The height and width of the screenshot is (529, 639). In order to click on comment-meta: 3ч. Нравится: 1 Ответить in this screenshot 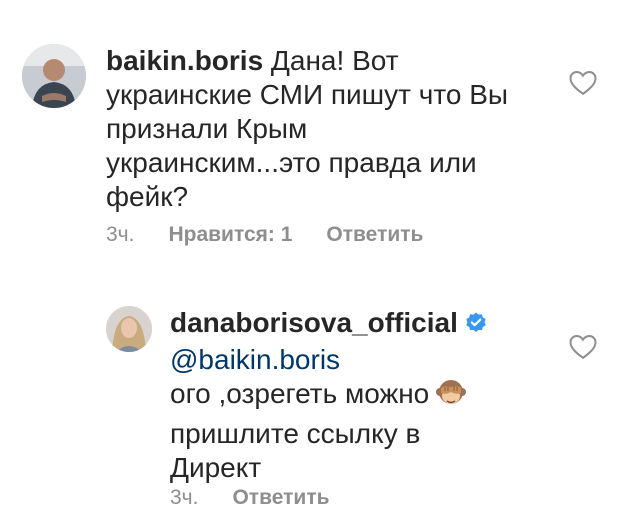, I will do `click(264, 235)`.